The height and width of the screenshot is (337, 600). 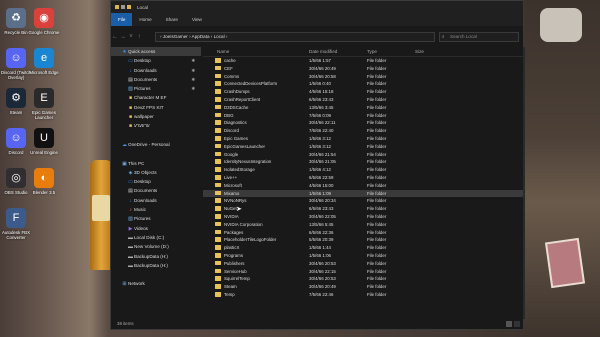 What do you see at coordinates (363, 279) in the screenshot?
I see `file-row: SquirrelTemp 30/4/66 20:53 File folder` at bounding box center [363, 279].